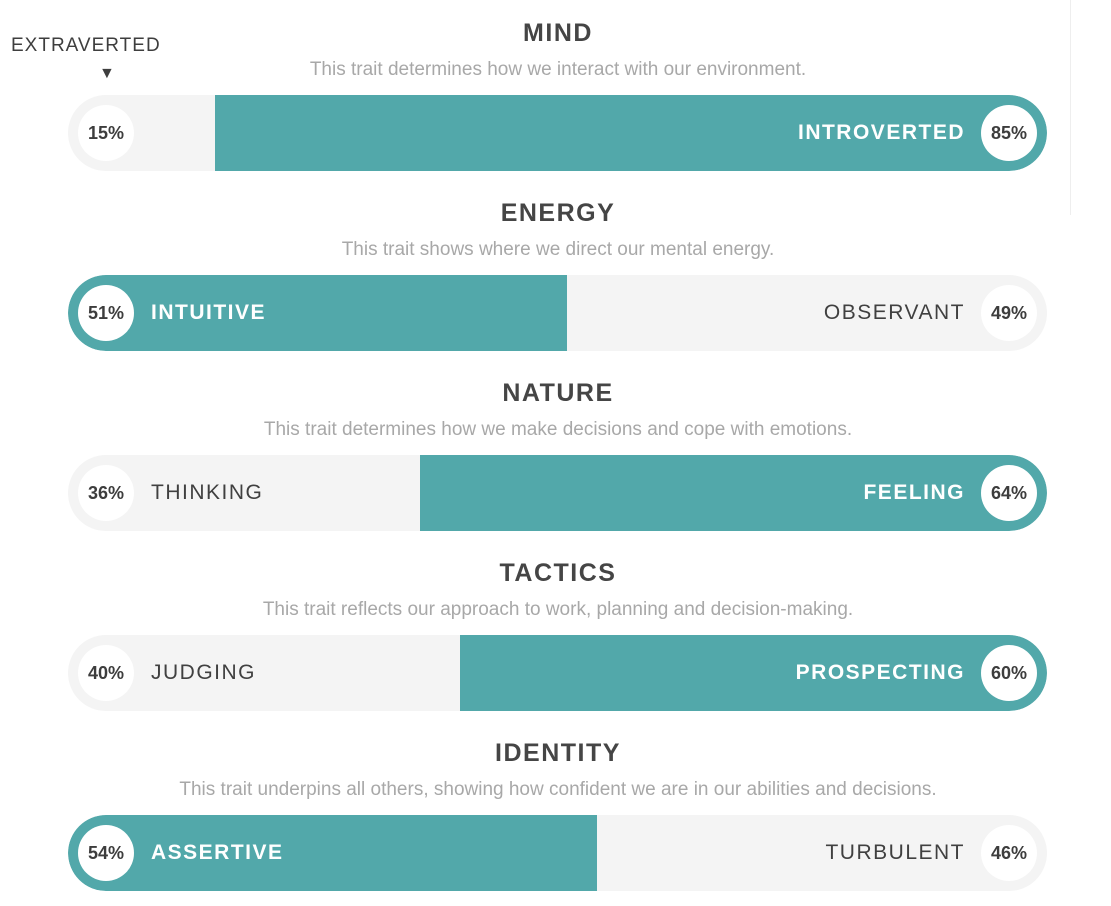  What do you see at coordinates (106, 313) in the screenshot?
I see `left-percent-badge: 51%` at bounding box center [106, 313].